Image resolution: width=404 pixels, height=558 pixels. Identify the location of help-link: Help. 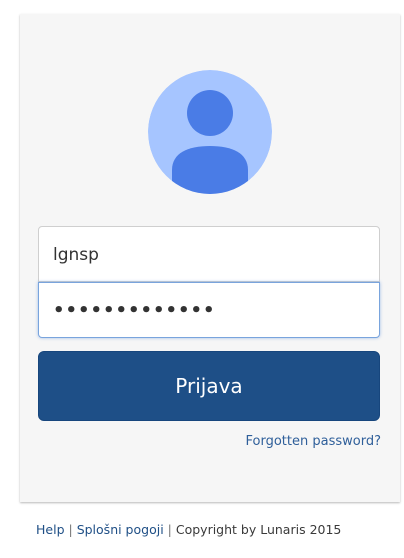
(50, 529).